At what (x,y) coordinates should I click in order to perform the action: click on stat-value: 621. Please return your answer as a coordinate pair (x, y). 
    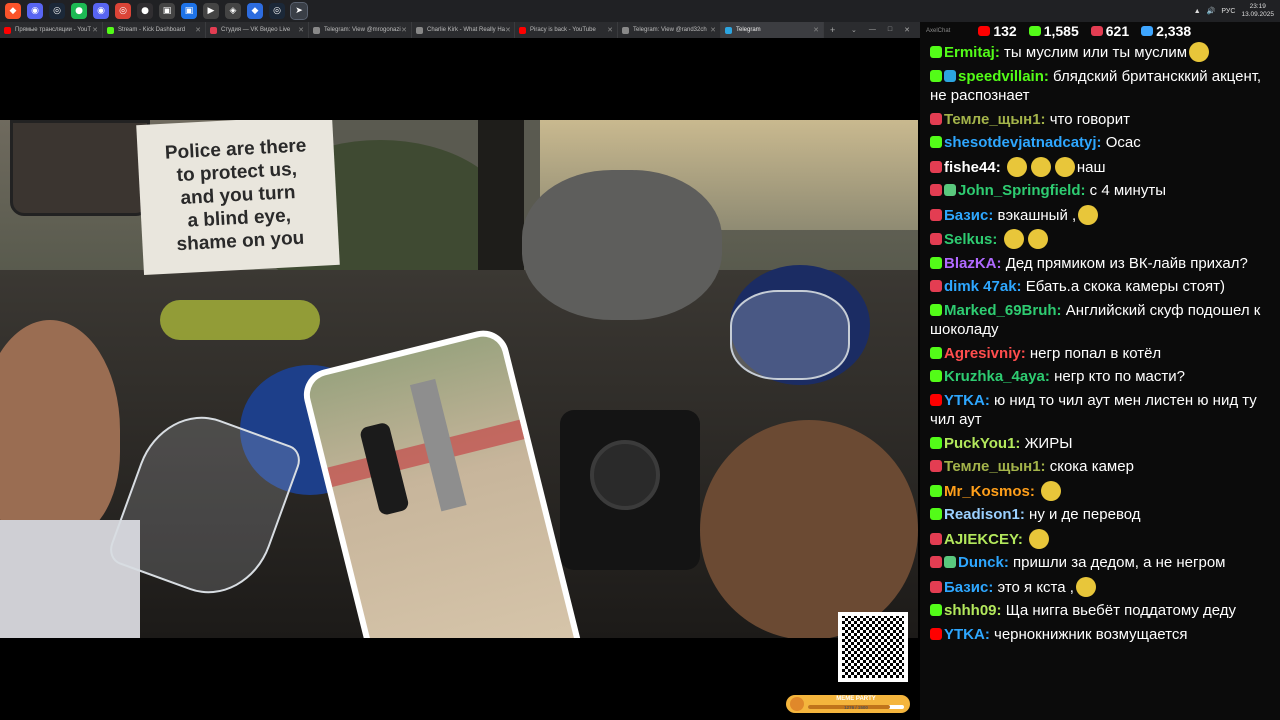
    Looking at the image, I should click on (1117, 31).